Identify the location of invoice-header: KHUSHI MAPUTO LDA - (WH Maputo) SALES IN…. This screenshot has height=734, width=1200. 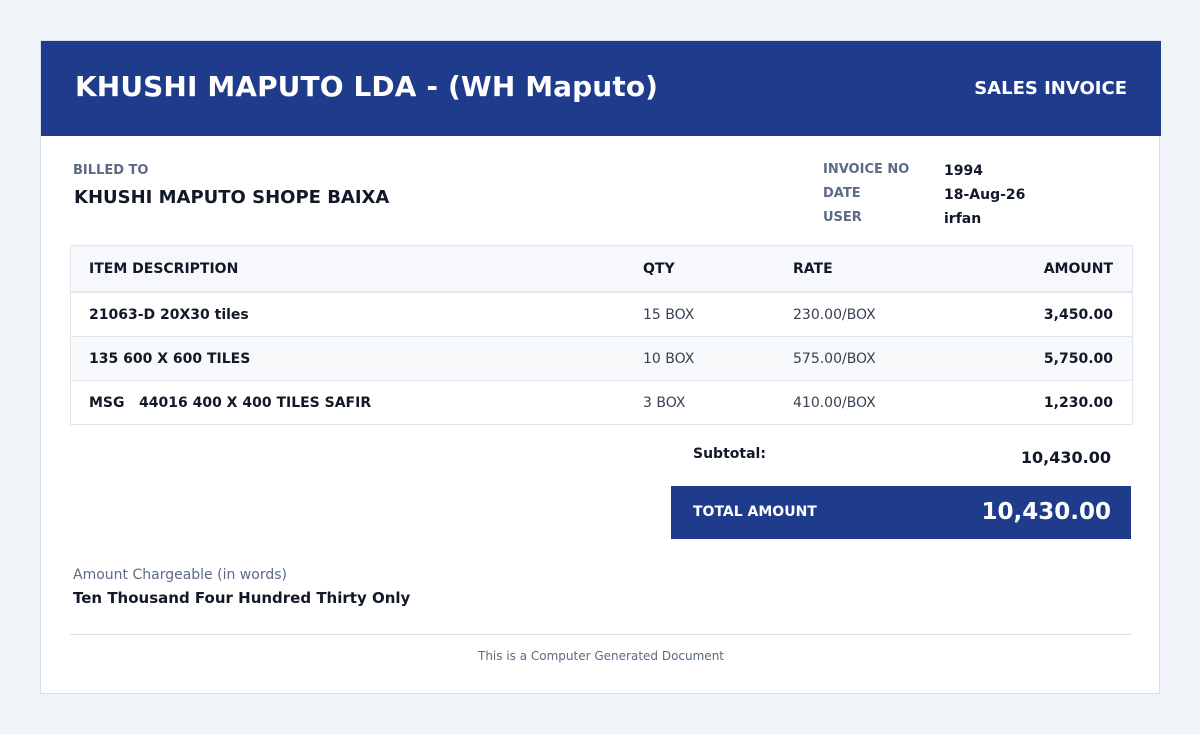
(601, 88).